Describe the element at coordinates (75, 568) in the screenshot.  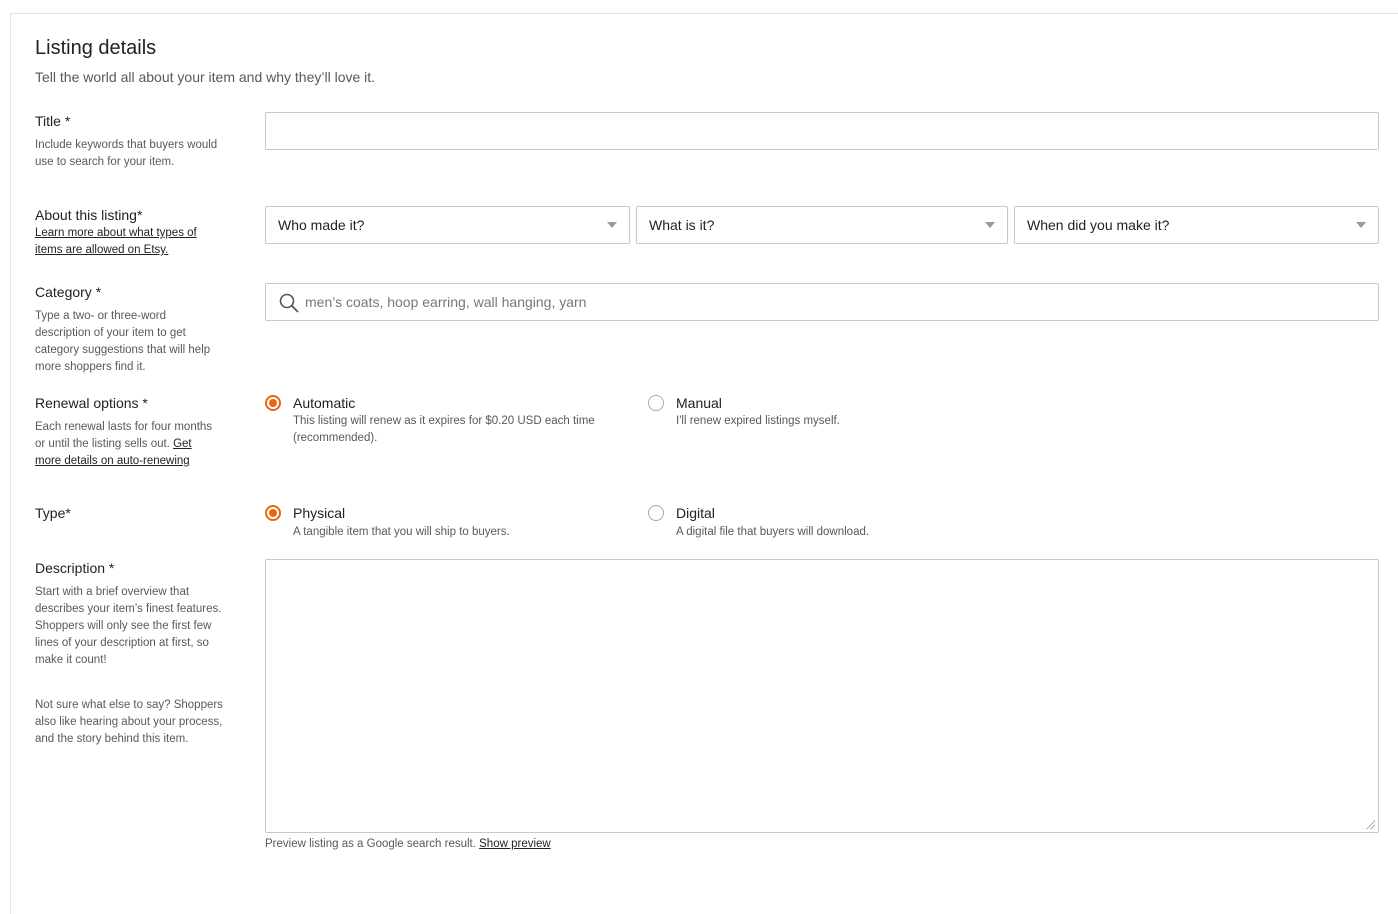
I see `description-label: Description *` at that location.